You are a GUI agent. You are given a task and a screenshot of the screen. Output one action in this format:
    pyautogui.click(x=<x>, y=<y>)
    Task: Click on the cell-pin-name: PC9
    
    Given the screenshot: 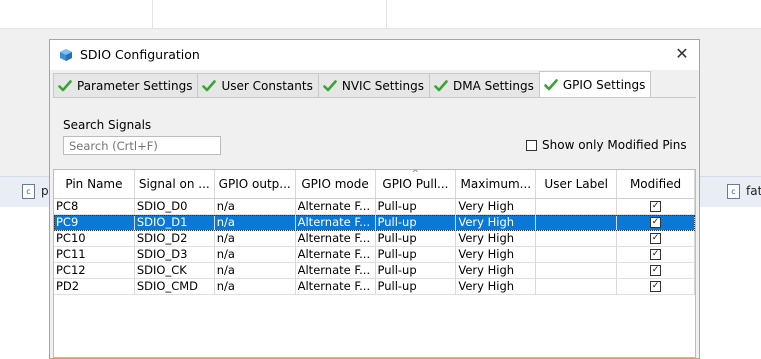 What is the action you would take?
    pyautogui.click(x=94, y=223)
    